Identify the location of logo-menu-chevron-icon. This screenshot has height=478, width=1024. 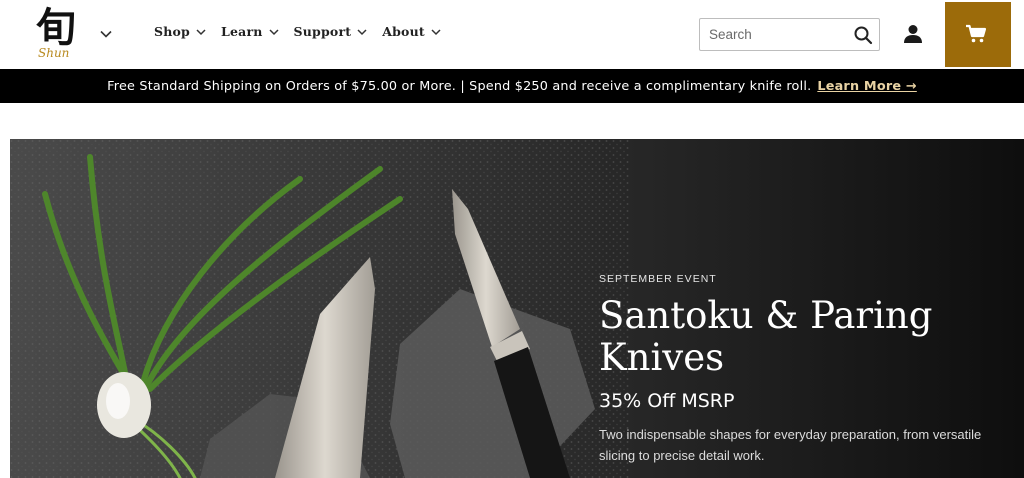
(106, 34).